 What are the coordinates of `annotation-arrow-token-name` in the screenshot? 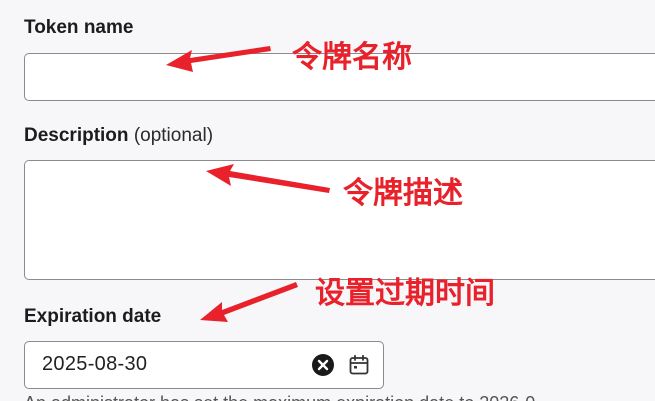 It's located at (218, 59).